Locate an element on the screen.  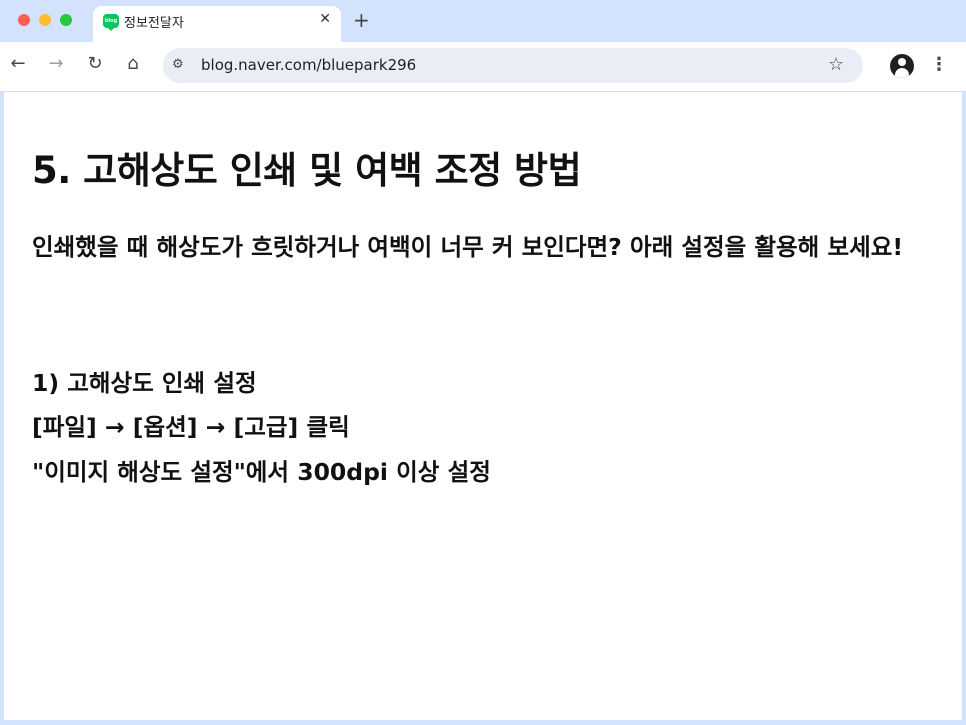
url-text: blog.naver.com/bluepark296 is located at coordinates (308, 65).